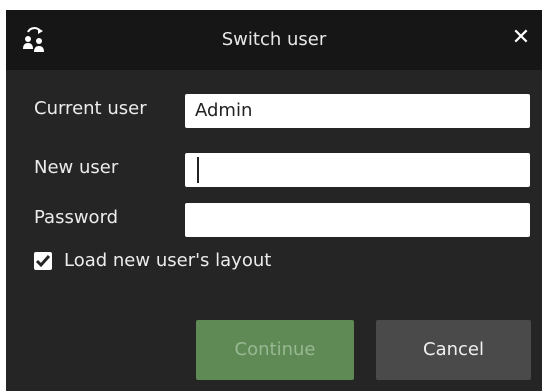 Image resolution: width=545 pixels, height=391 pixels. I want to click on current-user-label: Current user, so click(90, 108).